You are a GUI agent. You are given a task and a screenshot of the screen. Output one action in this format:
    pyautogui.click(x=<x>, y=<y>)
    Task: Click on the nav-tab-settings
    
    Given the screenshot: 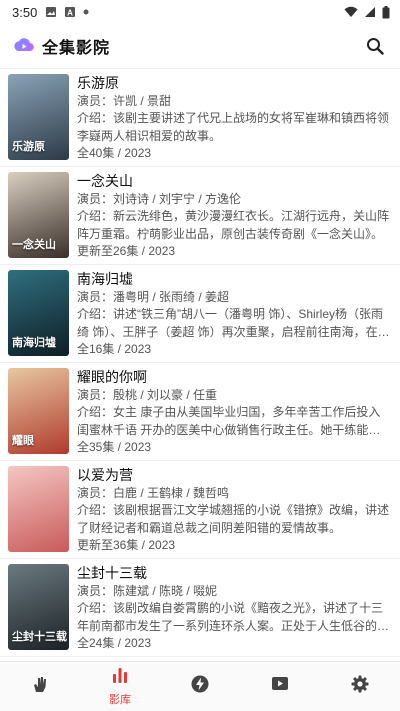 What is the action you would take?
    pyautogui.click(x=360, y=686)
    